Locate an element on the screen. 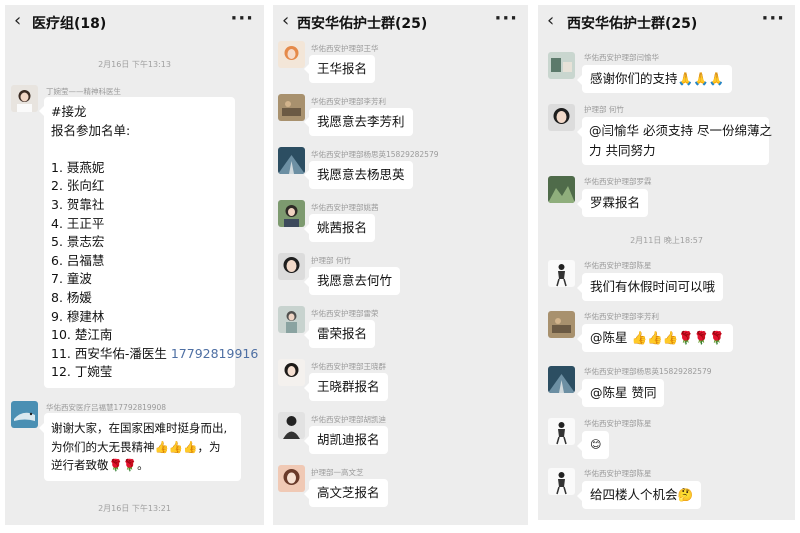 Image resolution: width=800 pixels, height=533 pixels. sender-name: 华佑西安护理部姚茜 is located at coordinates (345, 207).